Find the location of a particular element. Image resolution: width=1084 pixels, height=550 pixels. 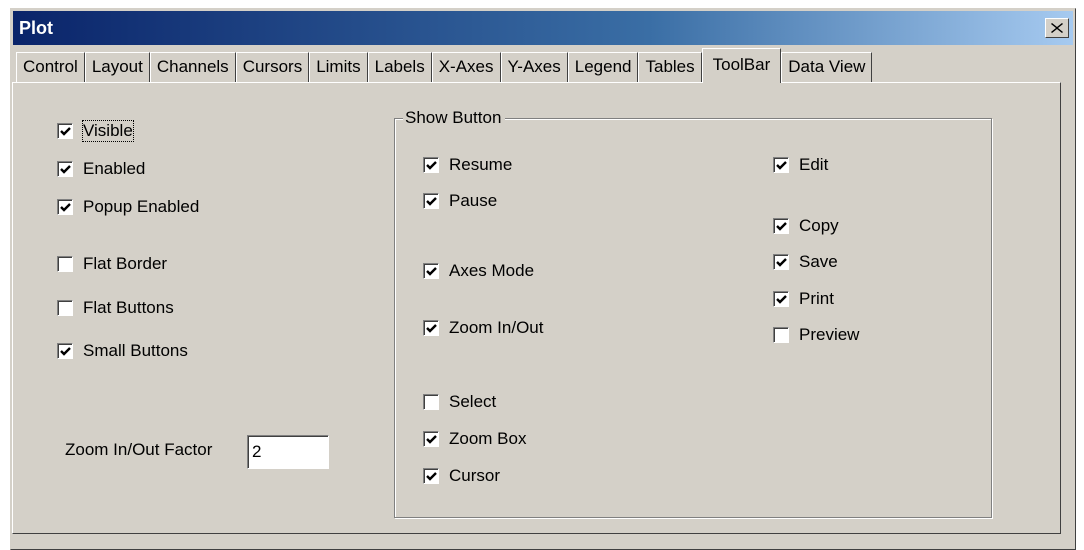

tab-channels: Channels is located at coordinates (192, 67).